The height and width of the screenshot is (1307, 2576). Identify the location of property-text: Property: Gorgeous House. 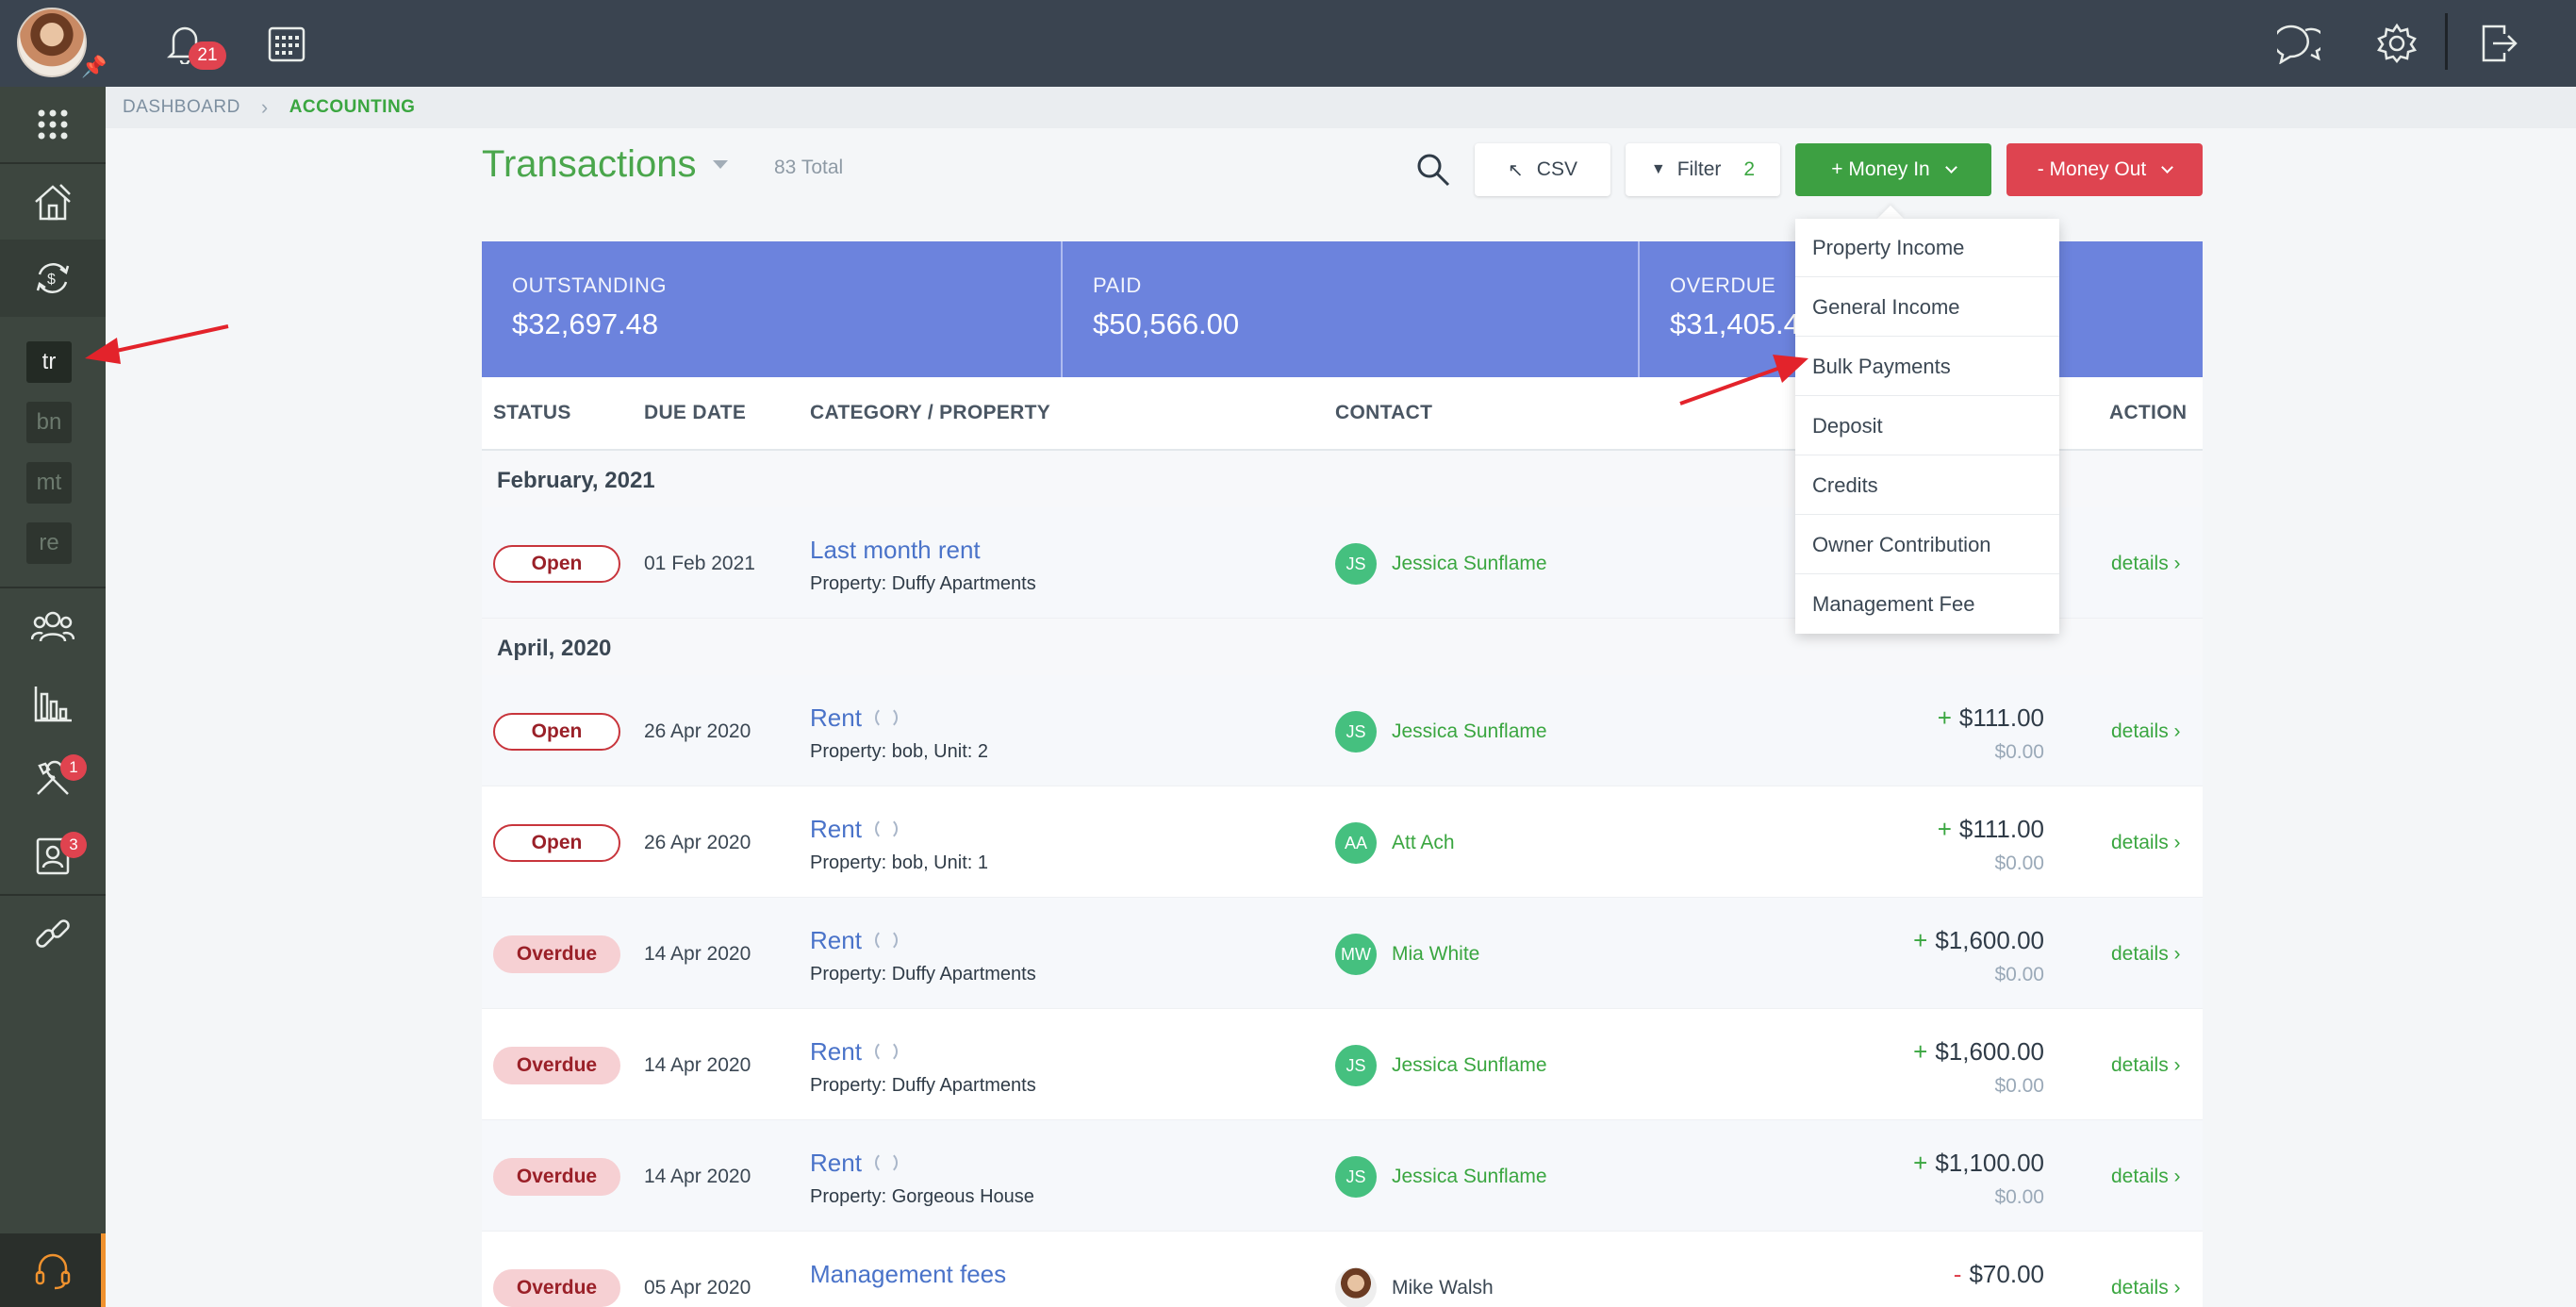
(922, 1196).